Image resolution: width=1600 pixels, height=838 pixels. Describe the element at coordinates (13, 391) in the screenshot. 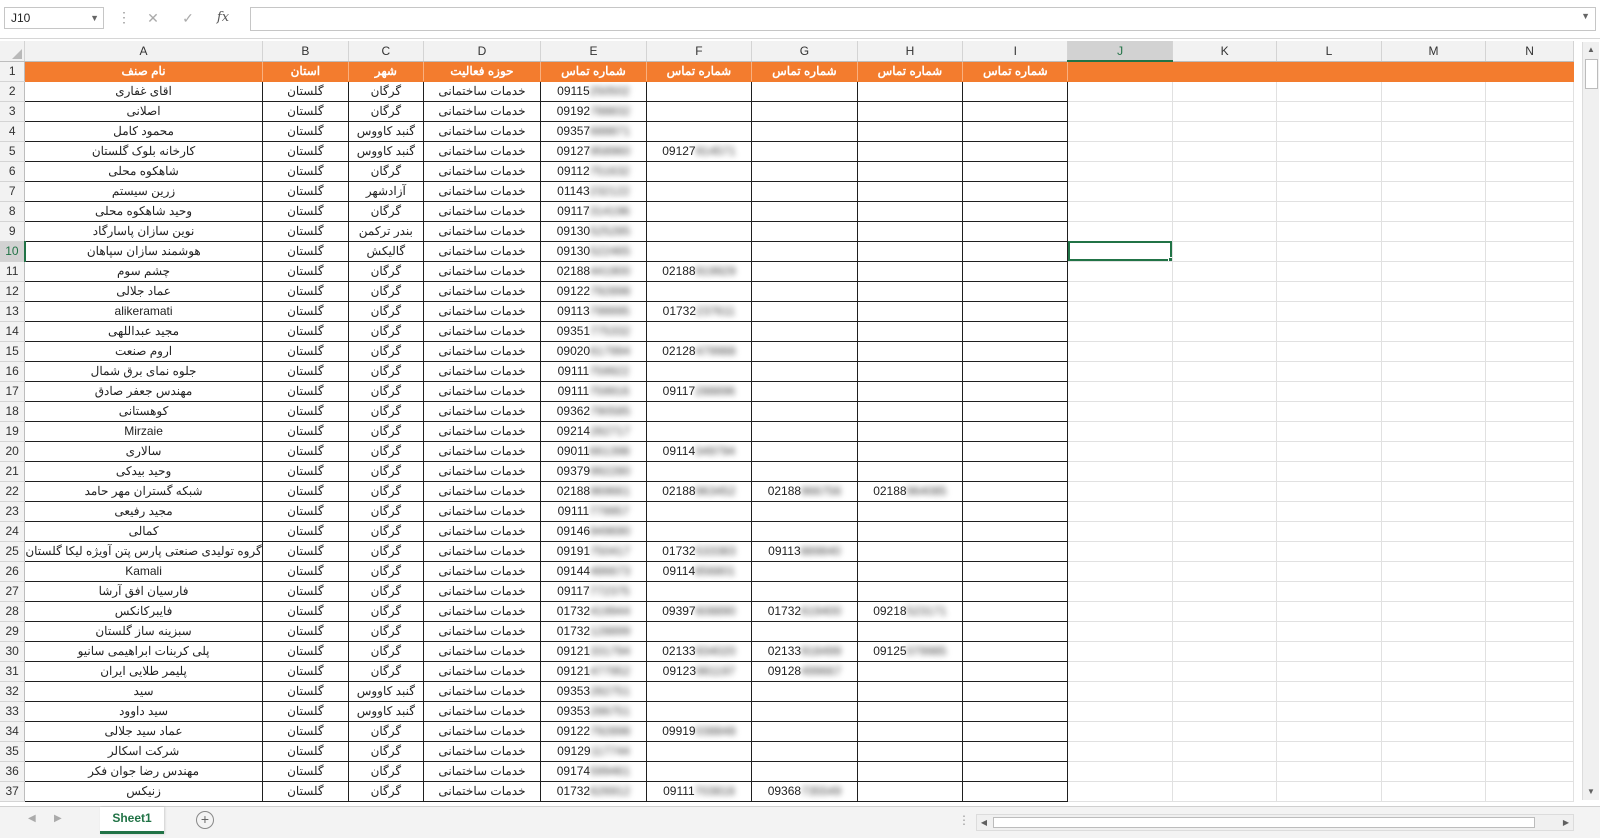

I see `row-header: 17` at that location.